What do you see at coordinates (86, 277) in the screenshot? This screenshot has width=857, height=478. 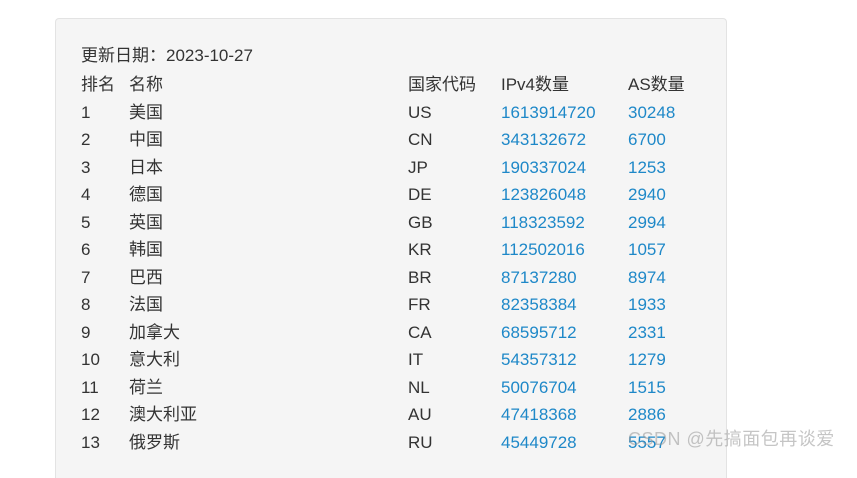 I see `rank-cell: 7` at bounding box center [86, 277].